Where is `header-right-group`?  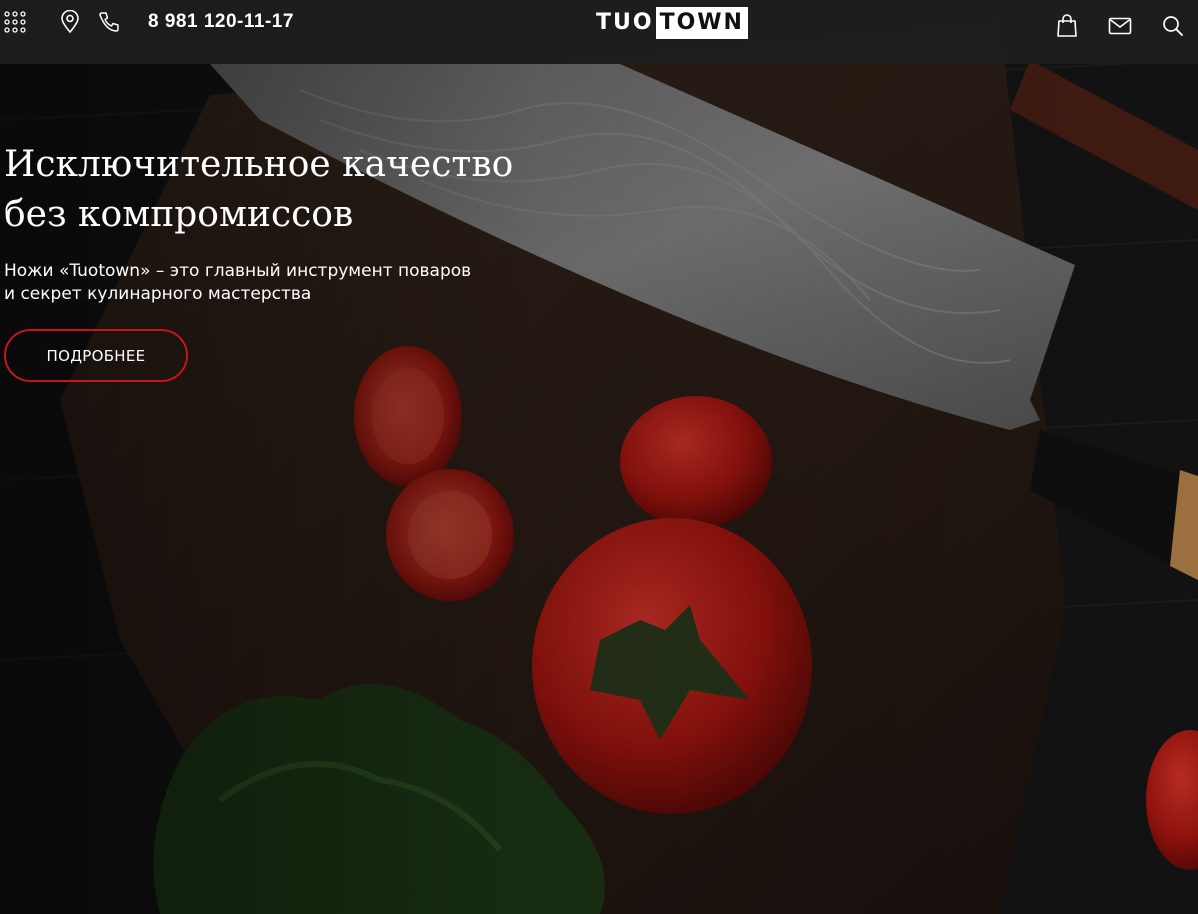
header-right-group is located at coordinates (1120, 26).